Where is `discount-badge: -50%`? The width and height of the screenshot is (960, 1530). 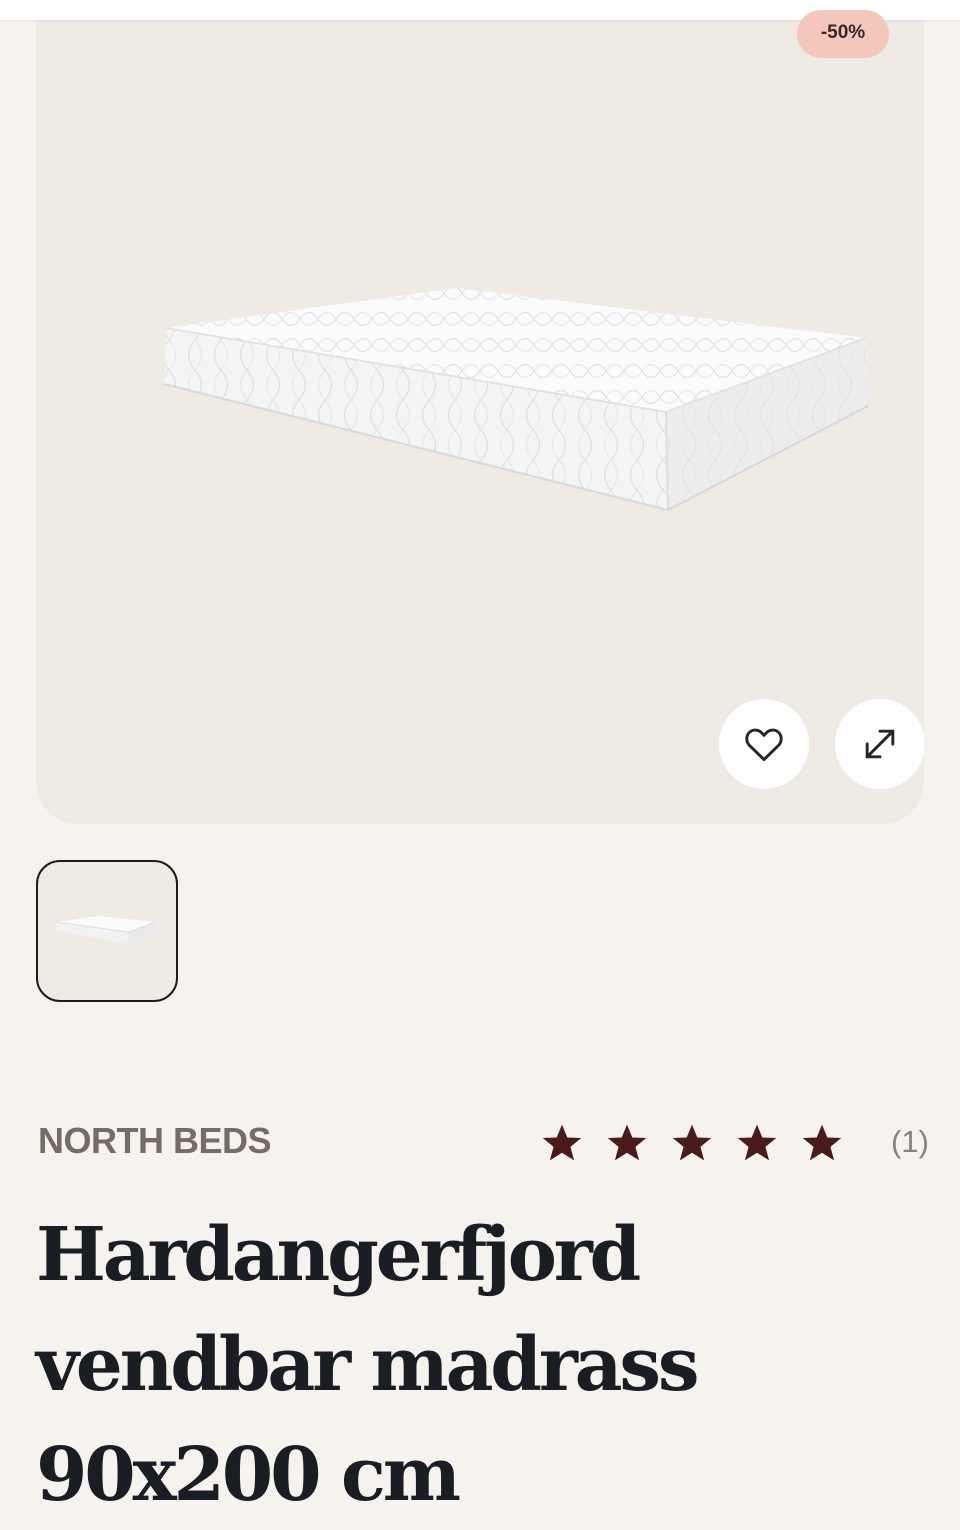
discount-badge: -50% is located at coordinates (843, 34).